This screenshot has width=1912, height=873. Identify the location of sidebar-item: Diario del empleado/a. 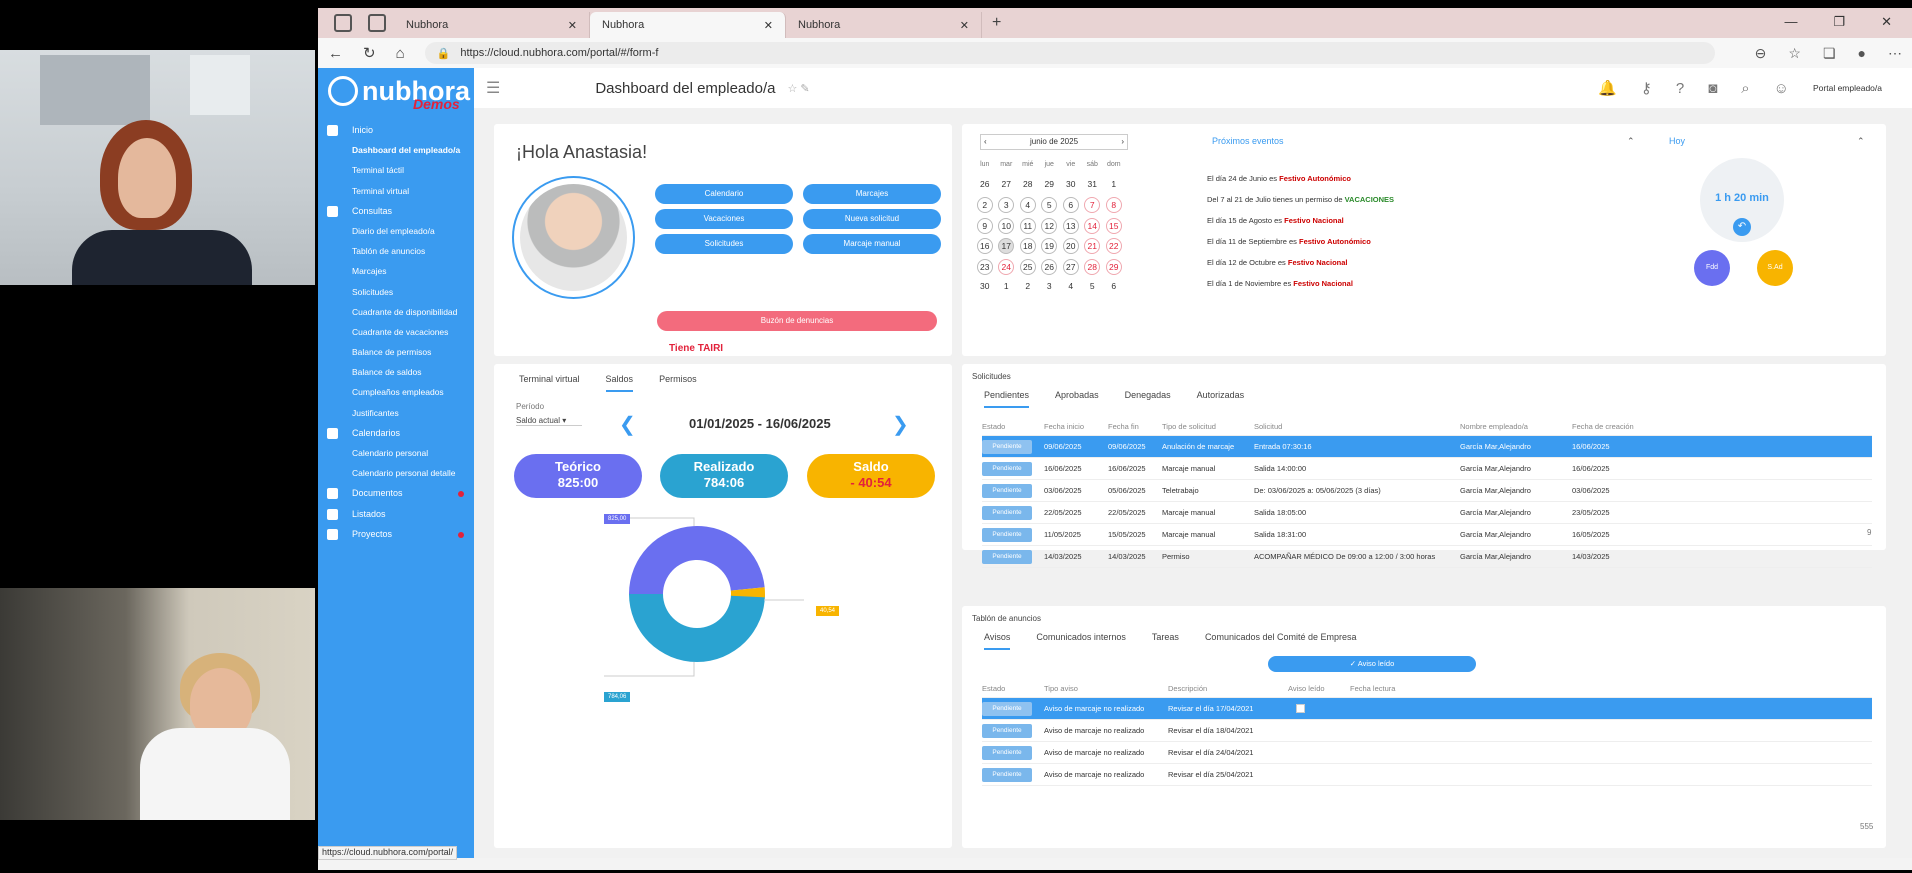
(396, 231).